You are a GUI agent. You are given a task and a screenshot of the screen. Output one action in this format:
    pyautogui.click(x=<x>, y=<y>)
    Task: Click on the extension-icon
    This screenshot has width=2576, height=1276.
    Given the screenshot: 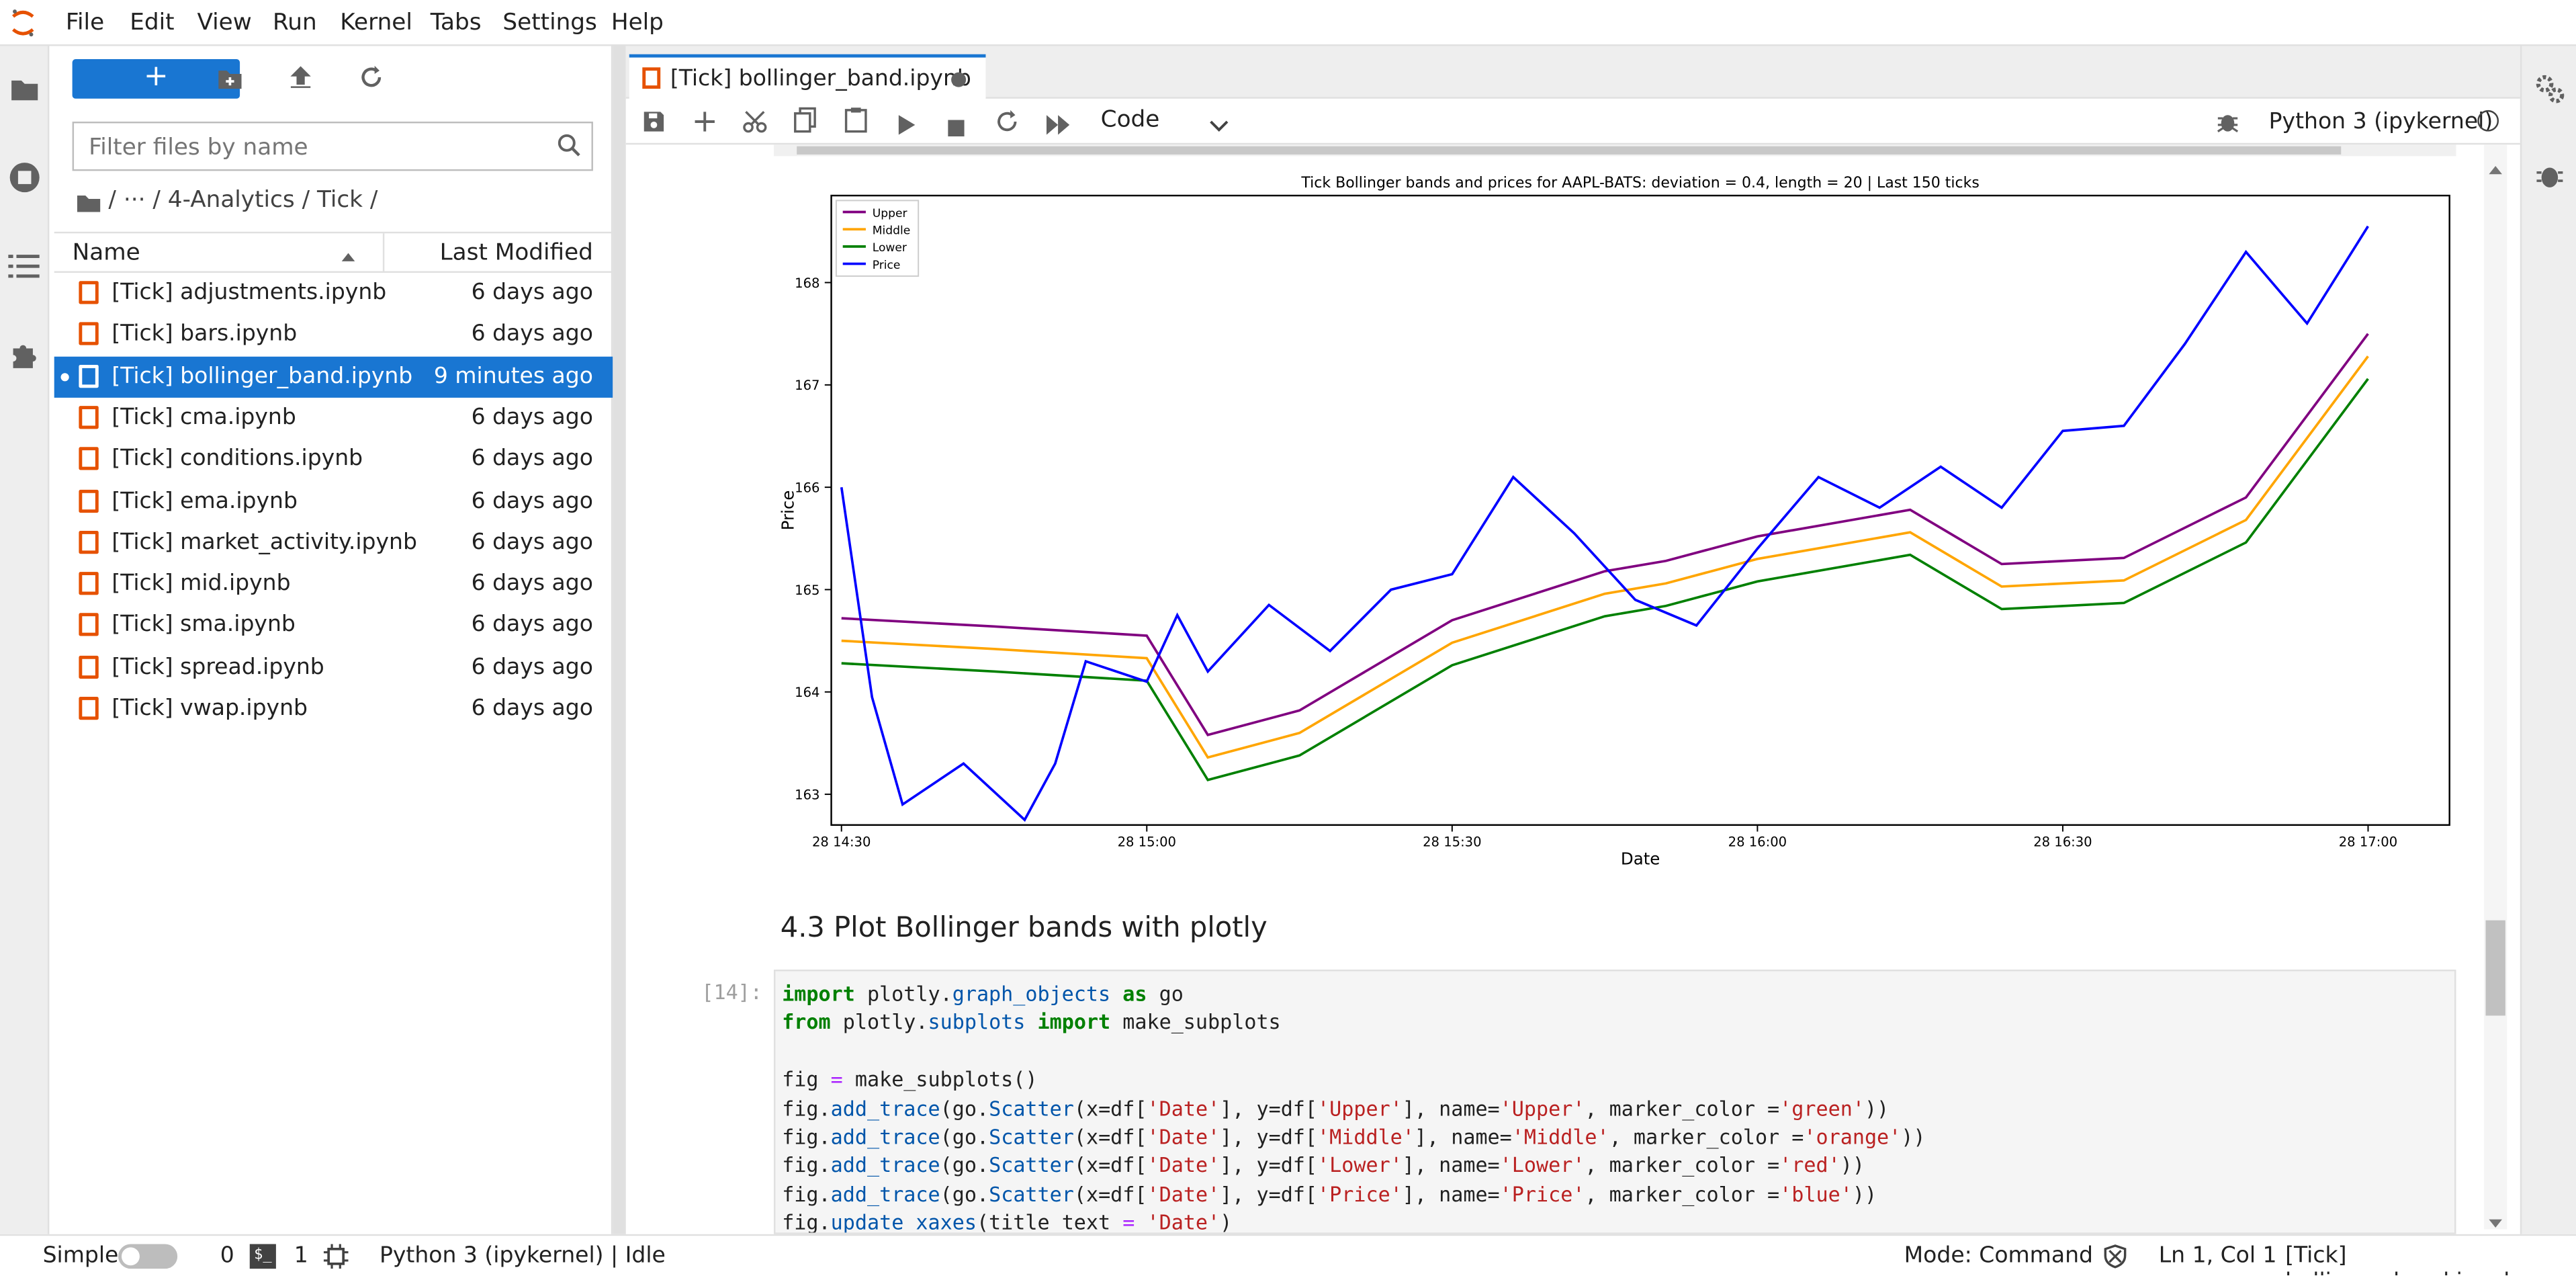 What is the action you would take?
    pyautogui.click(x=24, y=358)
    